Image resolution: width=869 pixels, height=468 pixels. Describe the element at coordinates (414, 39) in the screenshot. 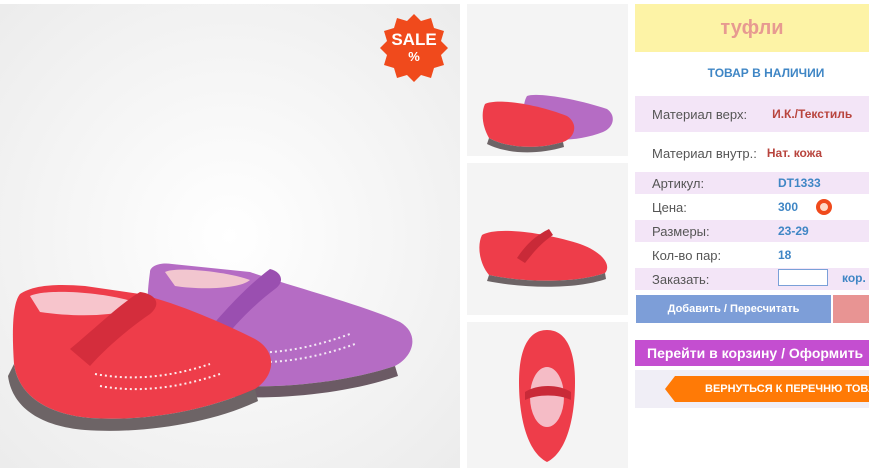

I see `sale-badge-text: SALE` at that location.